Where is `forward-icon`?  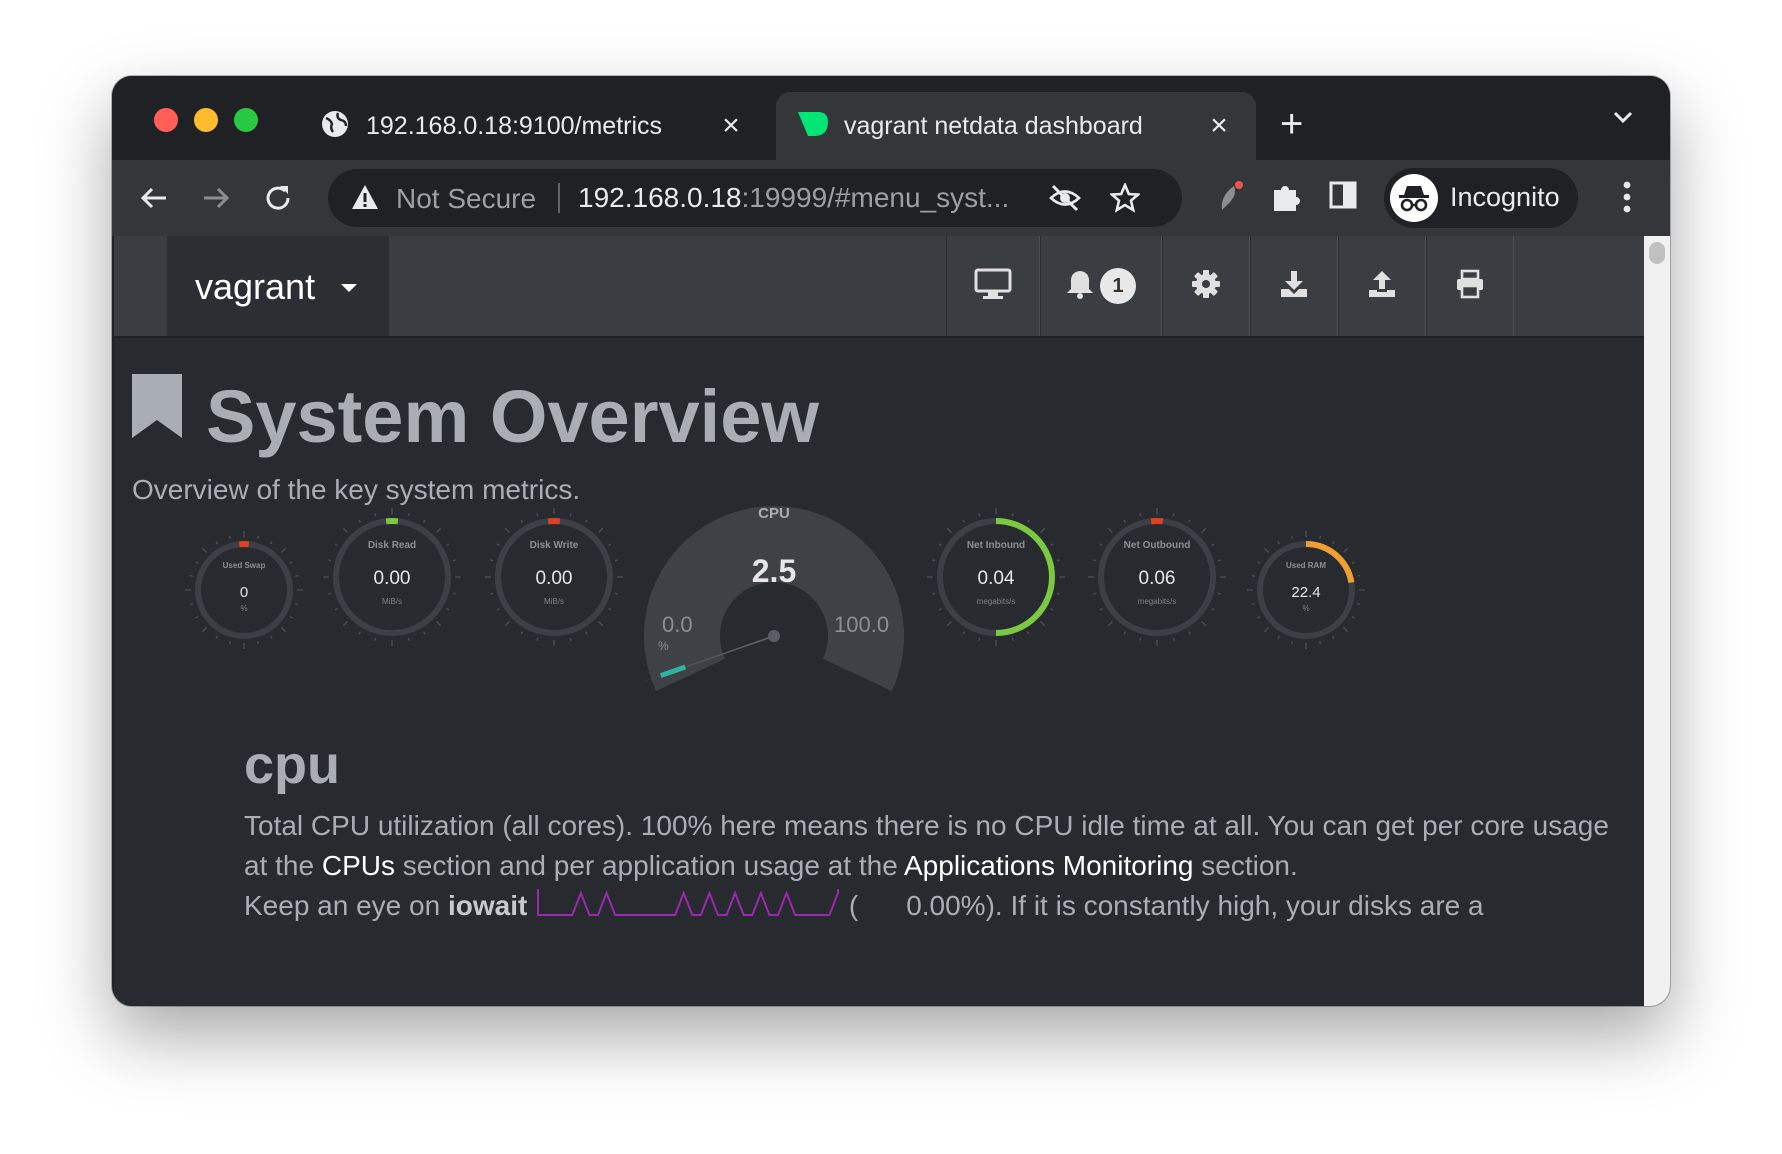 forward-icon is located at coordinates (216, 198).